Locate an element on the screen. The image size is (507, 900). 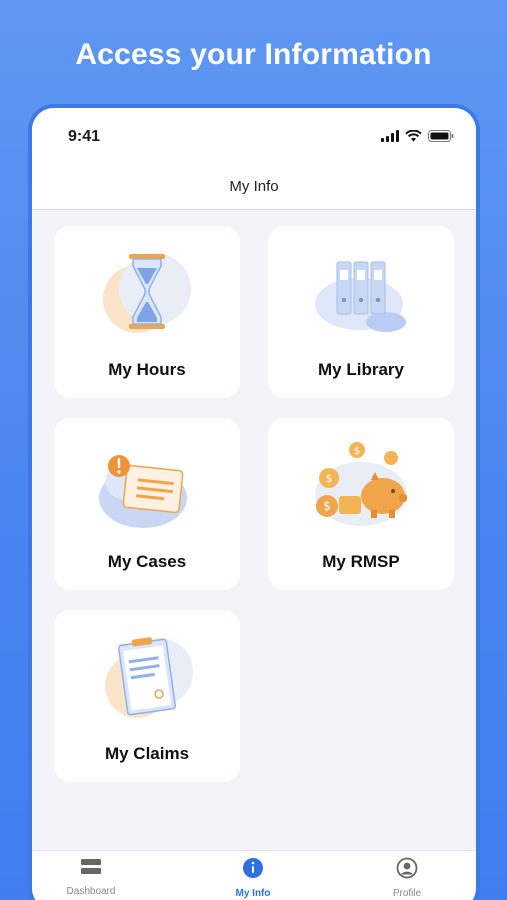
card-label: My Cases is located at coordinates (147, 561).